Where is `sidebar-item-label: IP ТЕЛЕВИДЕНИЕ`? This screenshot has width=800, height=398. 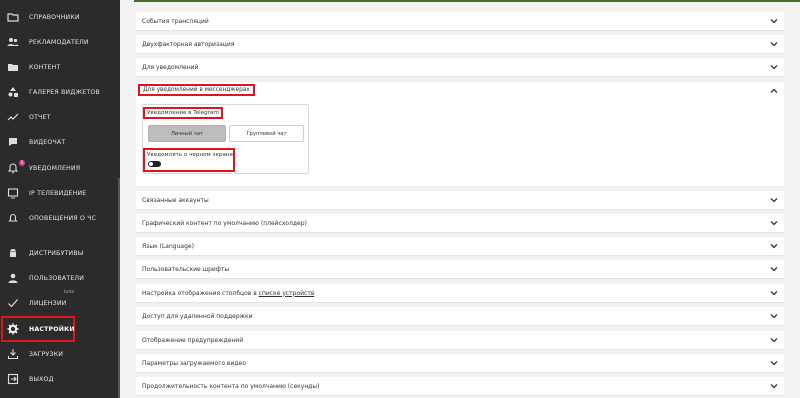 sidebar-item-label: IP ТЕЛЕВИДЕНИЕ is located at coordinates (58, 193).